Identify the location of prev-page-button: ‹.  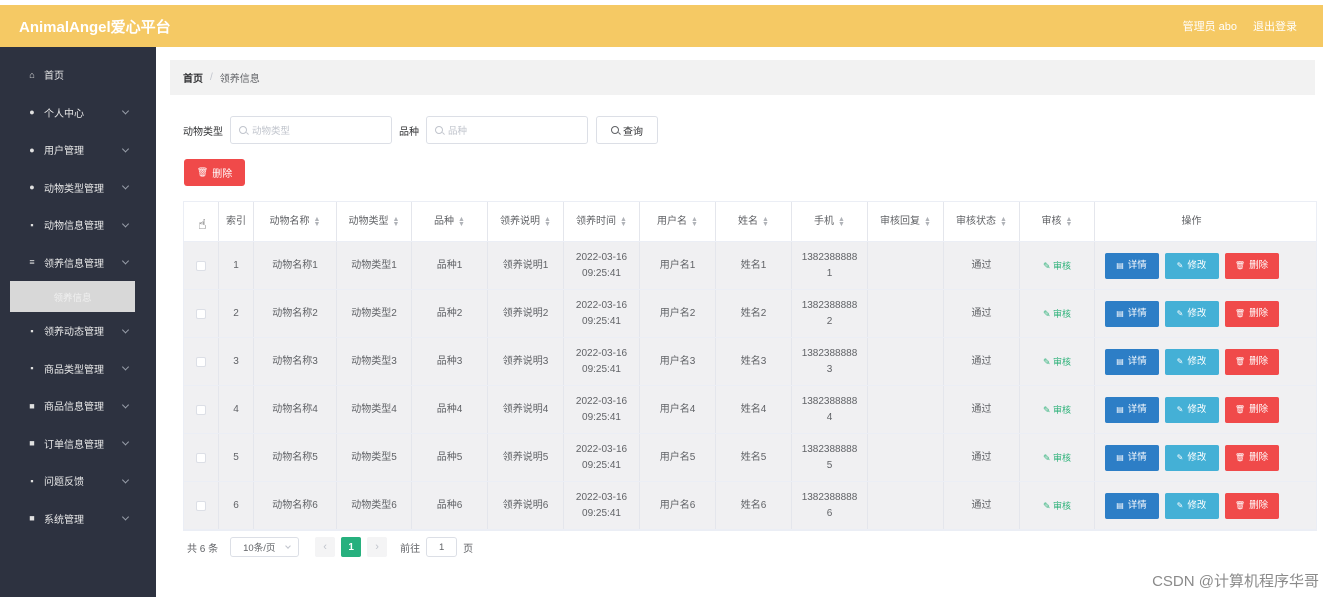
(325, 547).